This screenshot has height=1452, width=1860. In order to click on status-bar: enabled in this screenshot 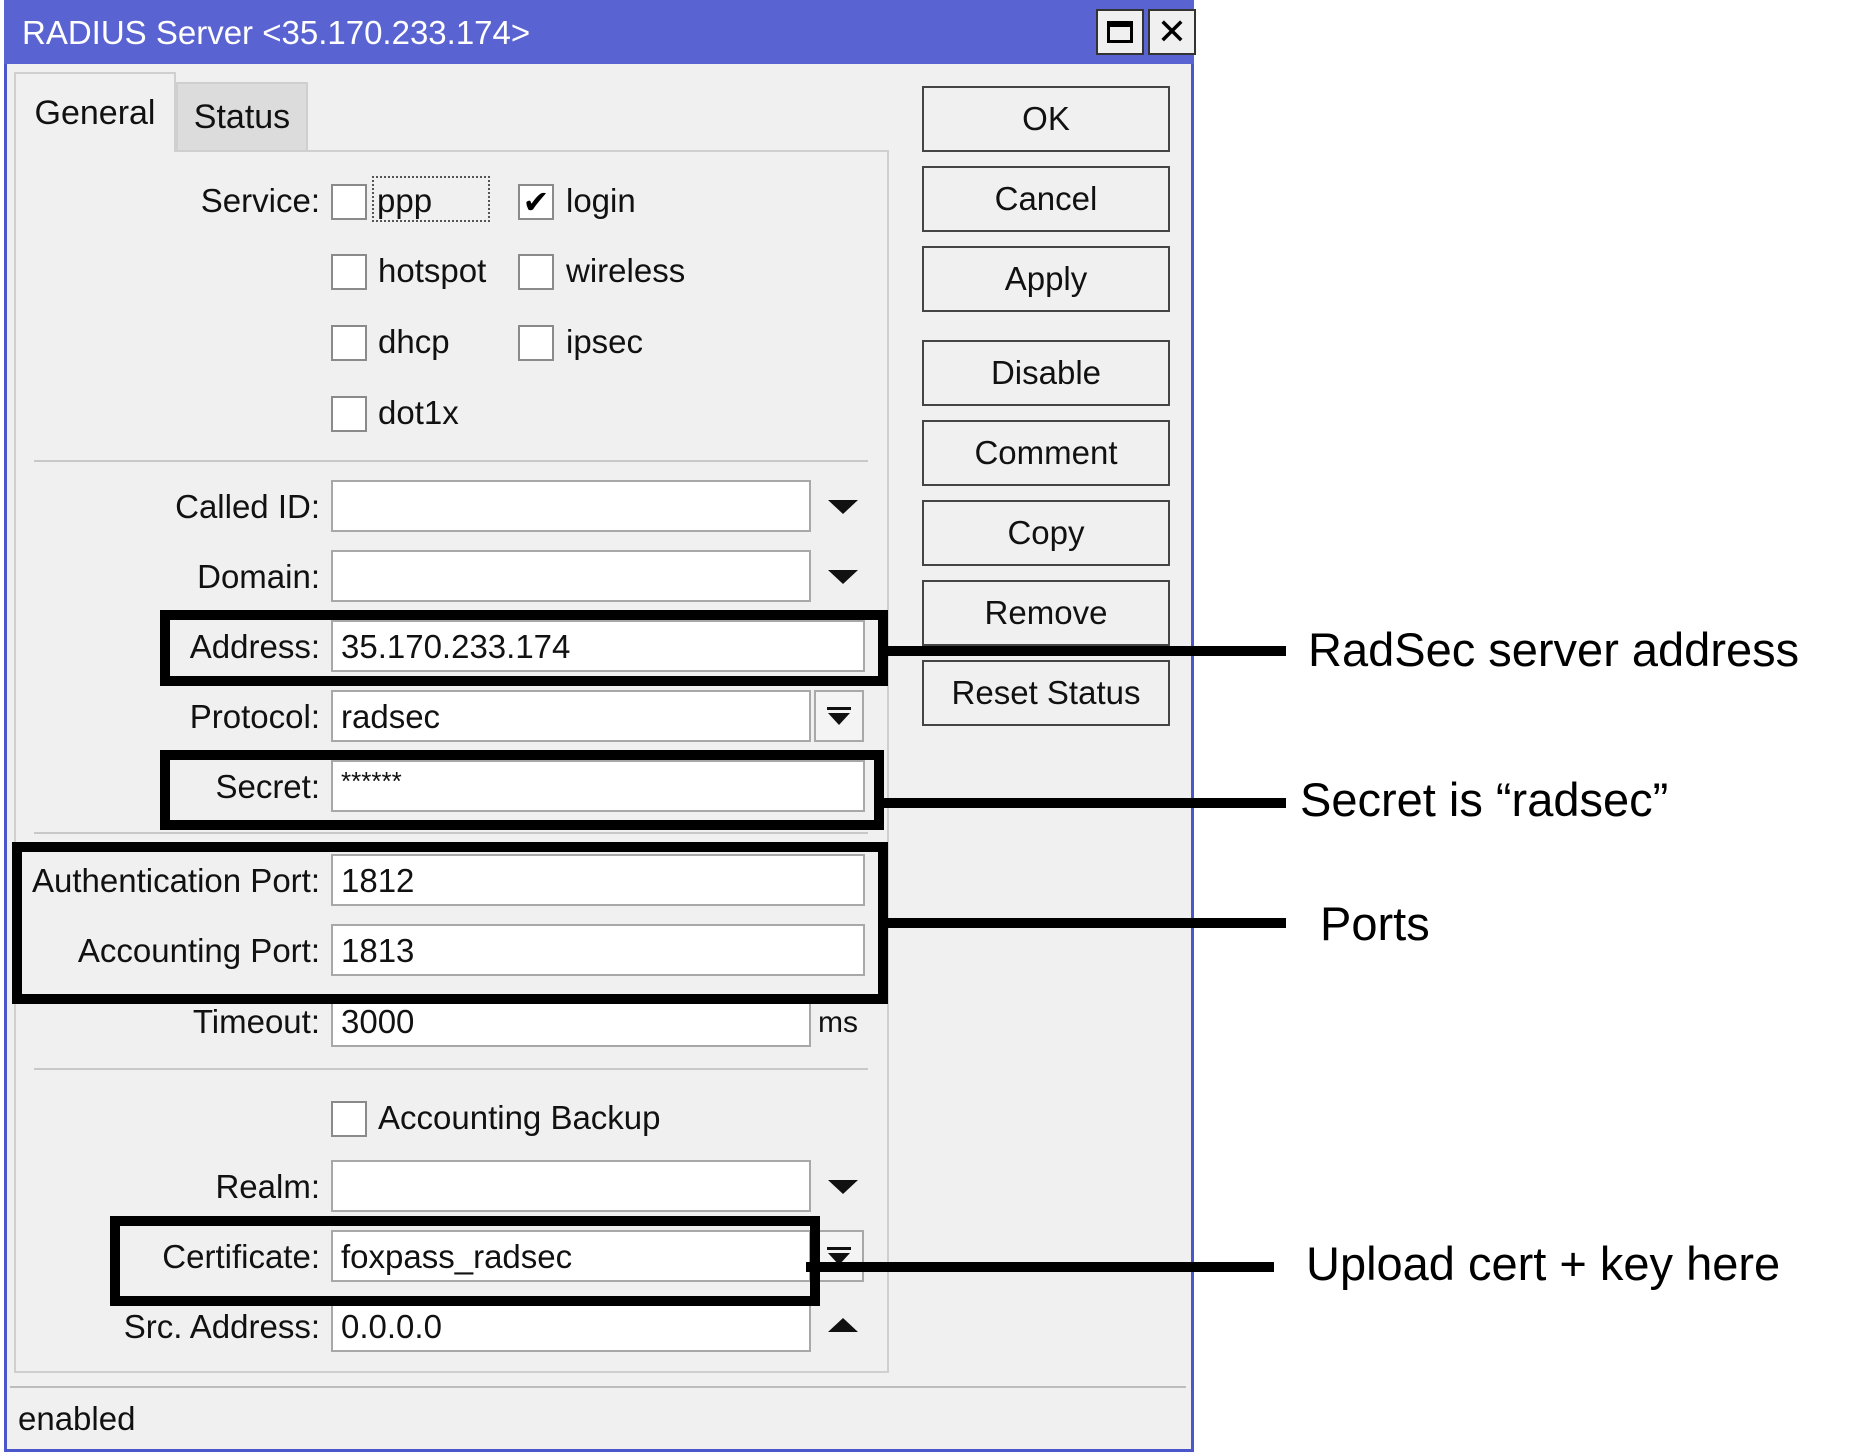, I will do `click(598, 1415)`.